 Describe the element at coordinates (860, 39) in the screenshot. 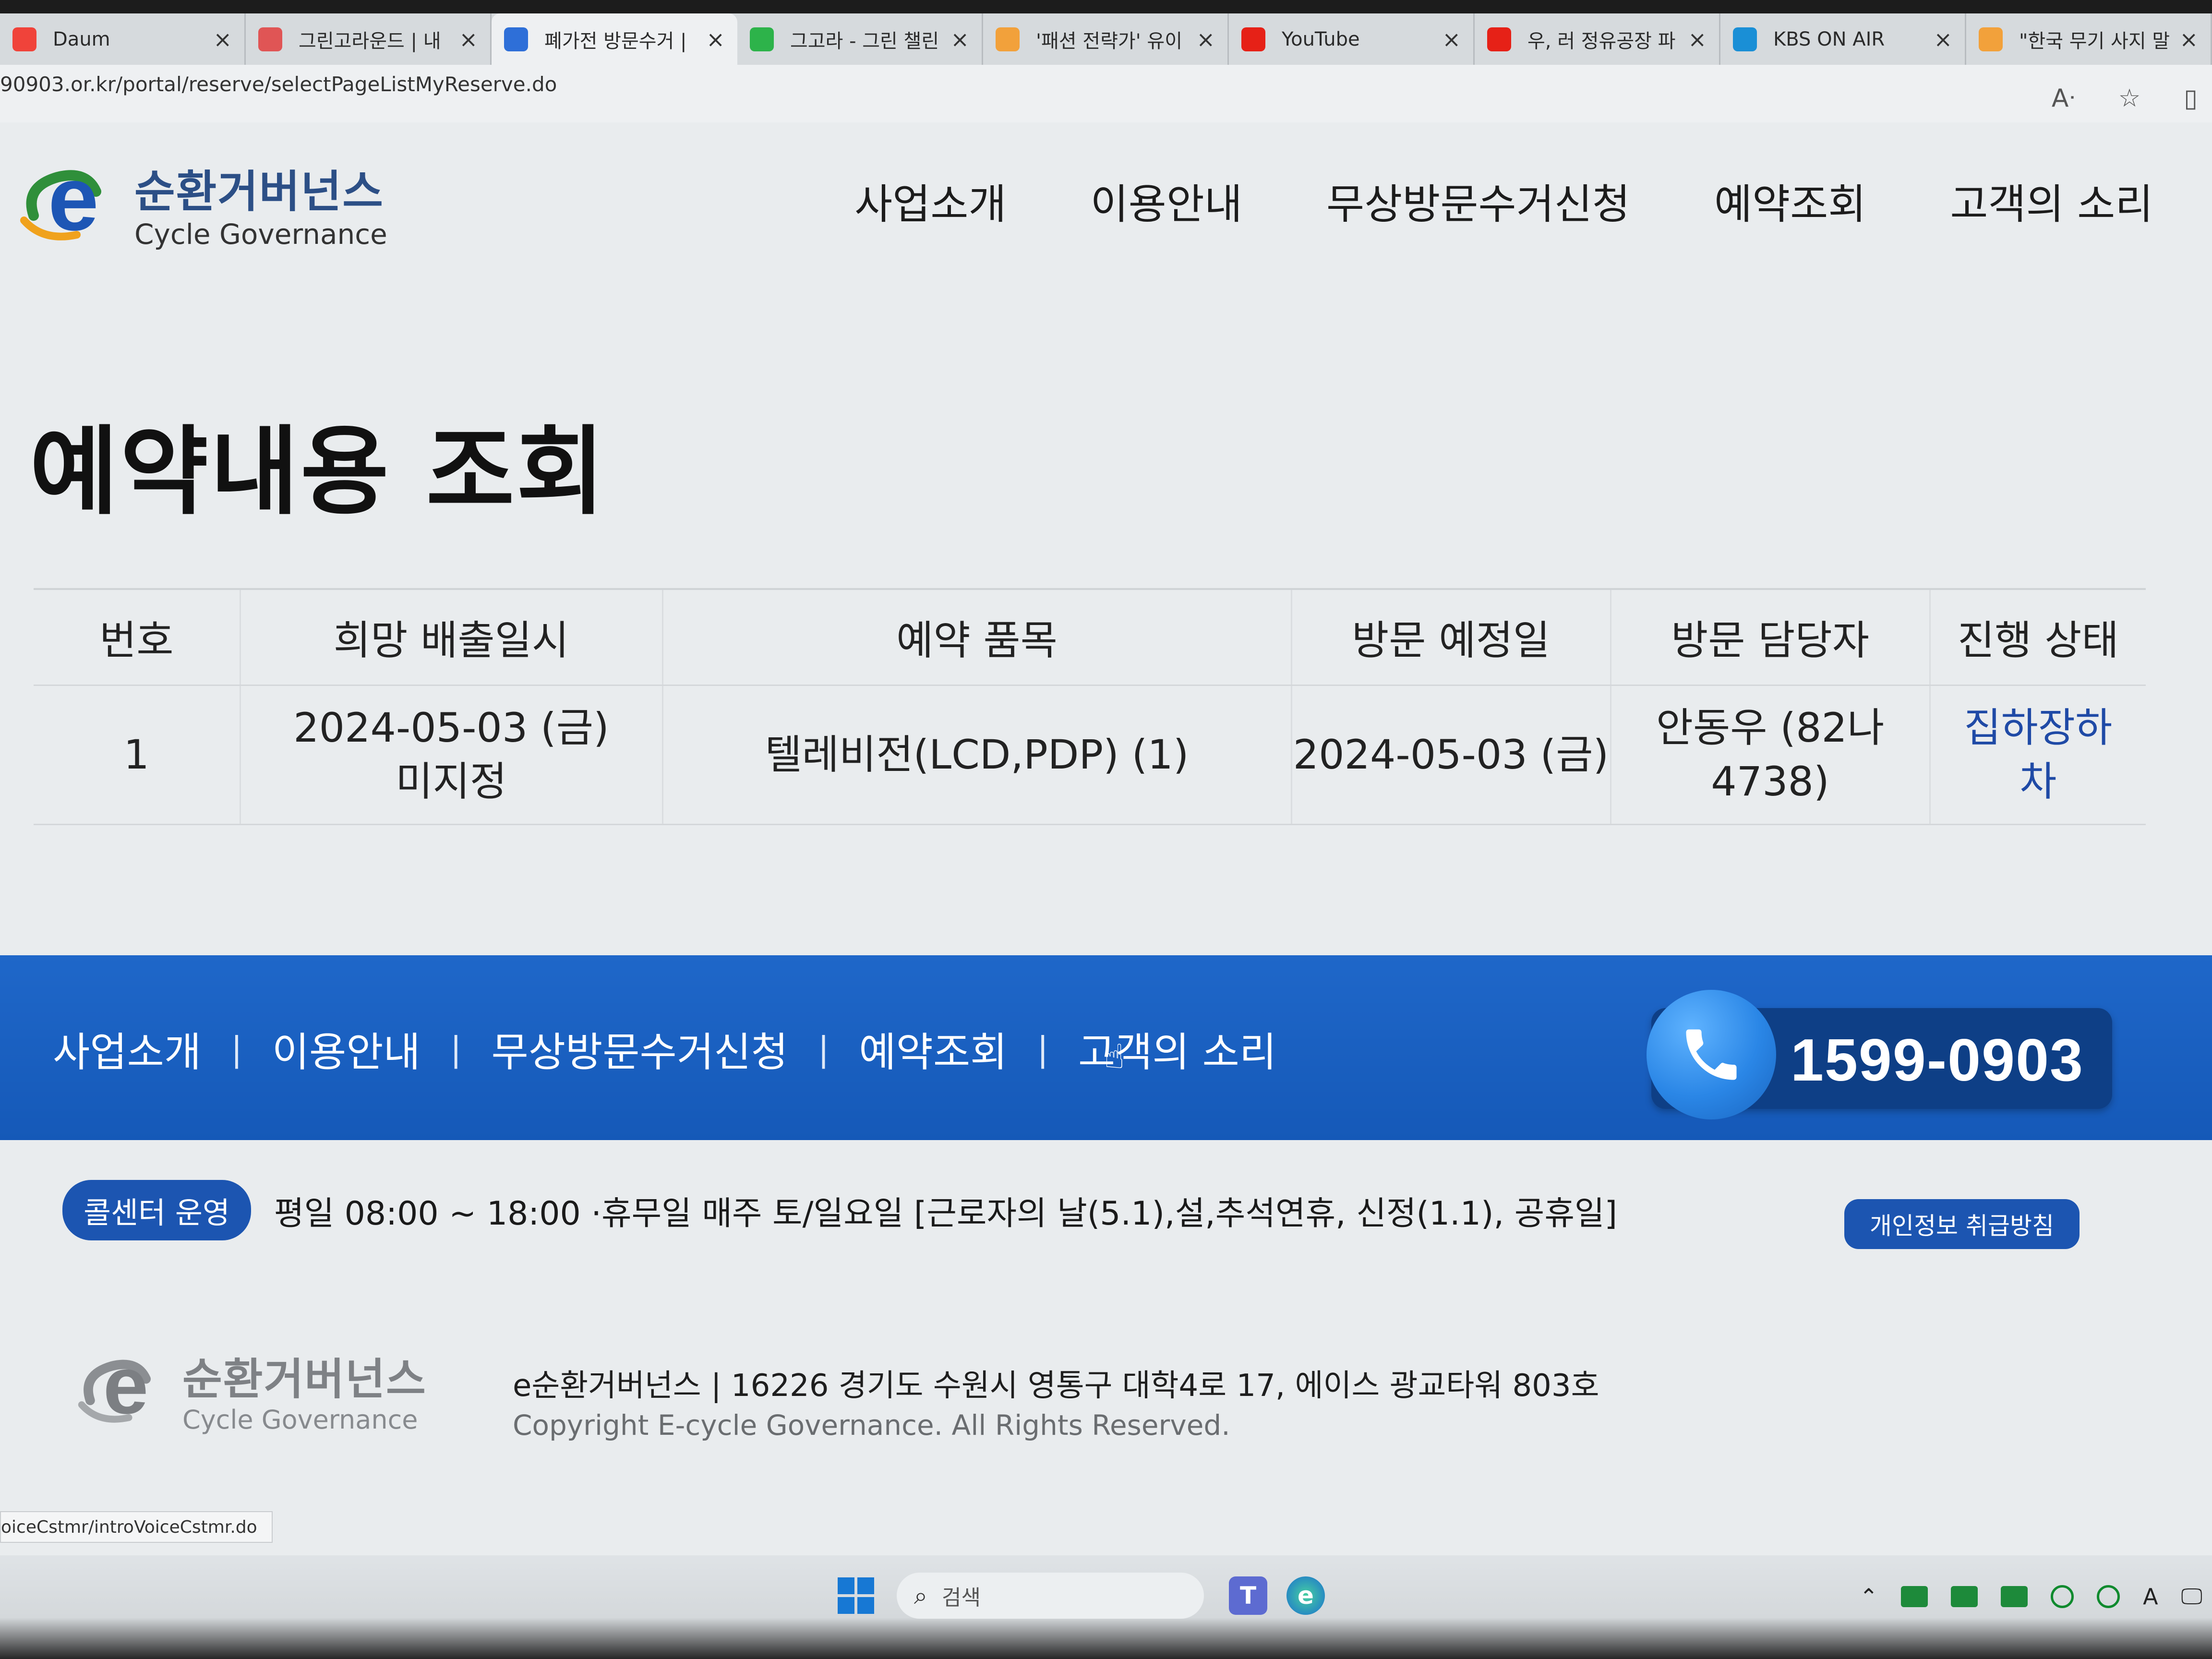

I see `browser-tab: 그고라 - 그린 챌린 ×` at that location.